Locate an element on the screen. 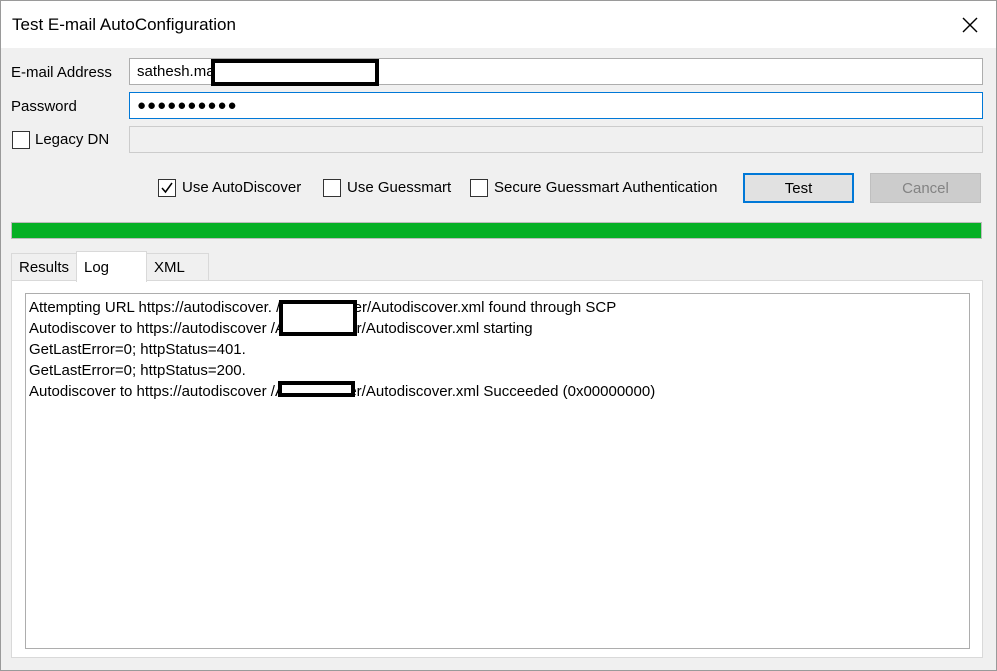 The image size is (997, 671). tab-log: Log is located at coordinates (111, 266).